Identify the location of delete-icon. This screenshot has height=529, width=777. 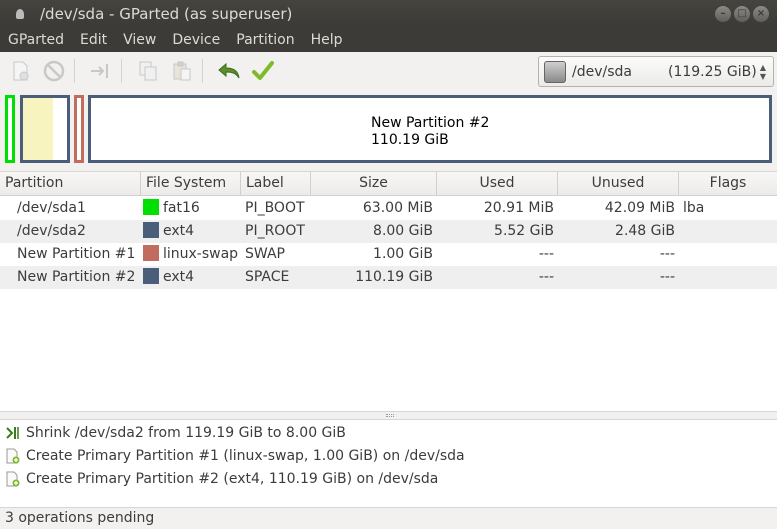
(54, 71).